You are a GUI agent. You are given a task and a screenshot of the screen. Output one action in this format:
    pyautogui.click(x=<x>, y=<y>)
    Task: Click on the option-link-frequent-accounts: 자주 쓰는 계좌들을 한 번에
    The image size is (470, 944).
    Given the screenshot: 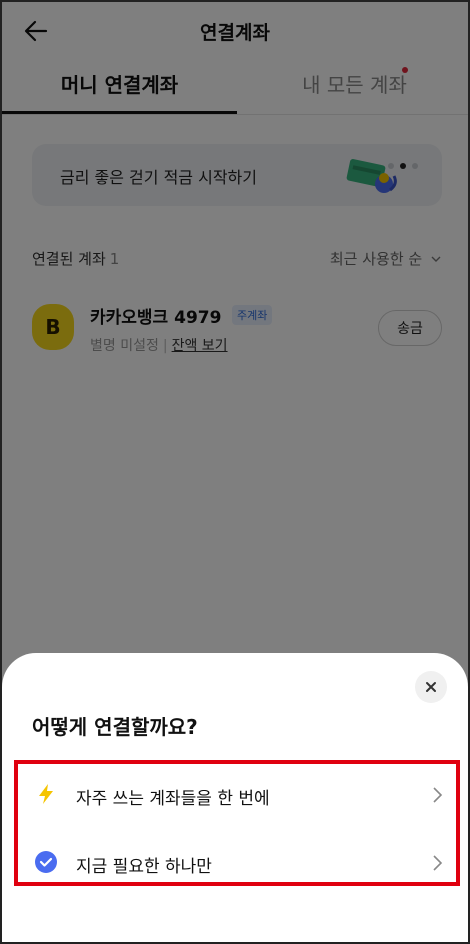 What is the action you would take?
    pyautogui.click(x=237, y=796)
    